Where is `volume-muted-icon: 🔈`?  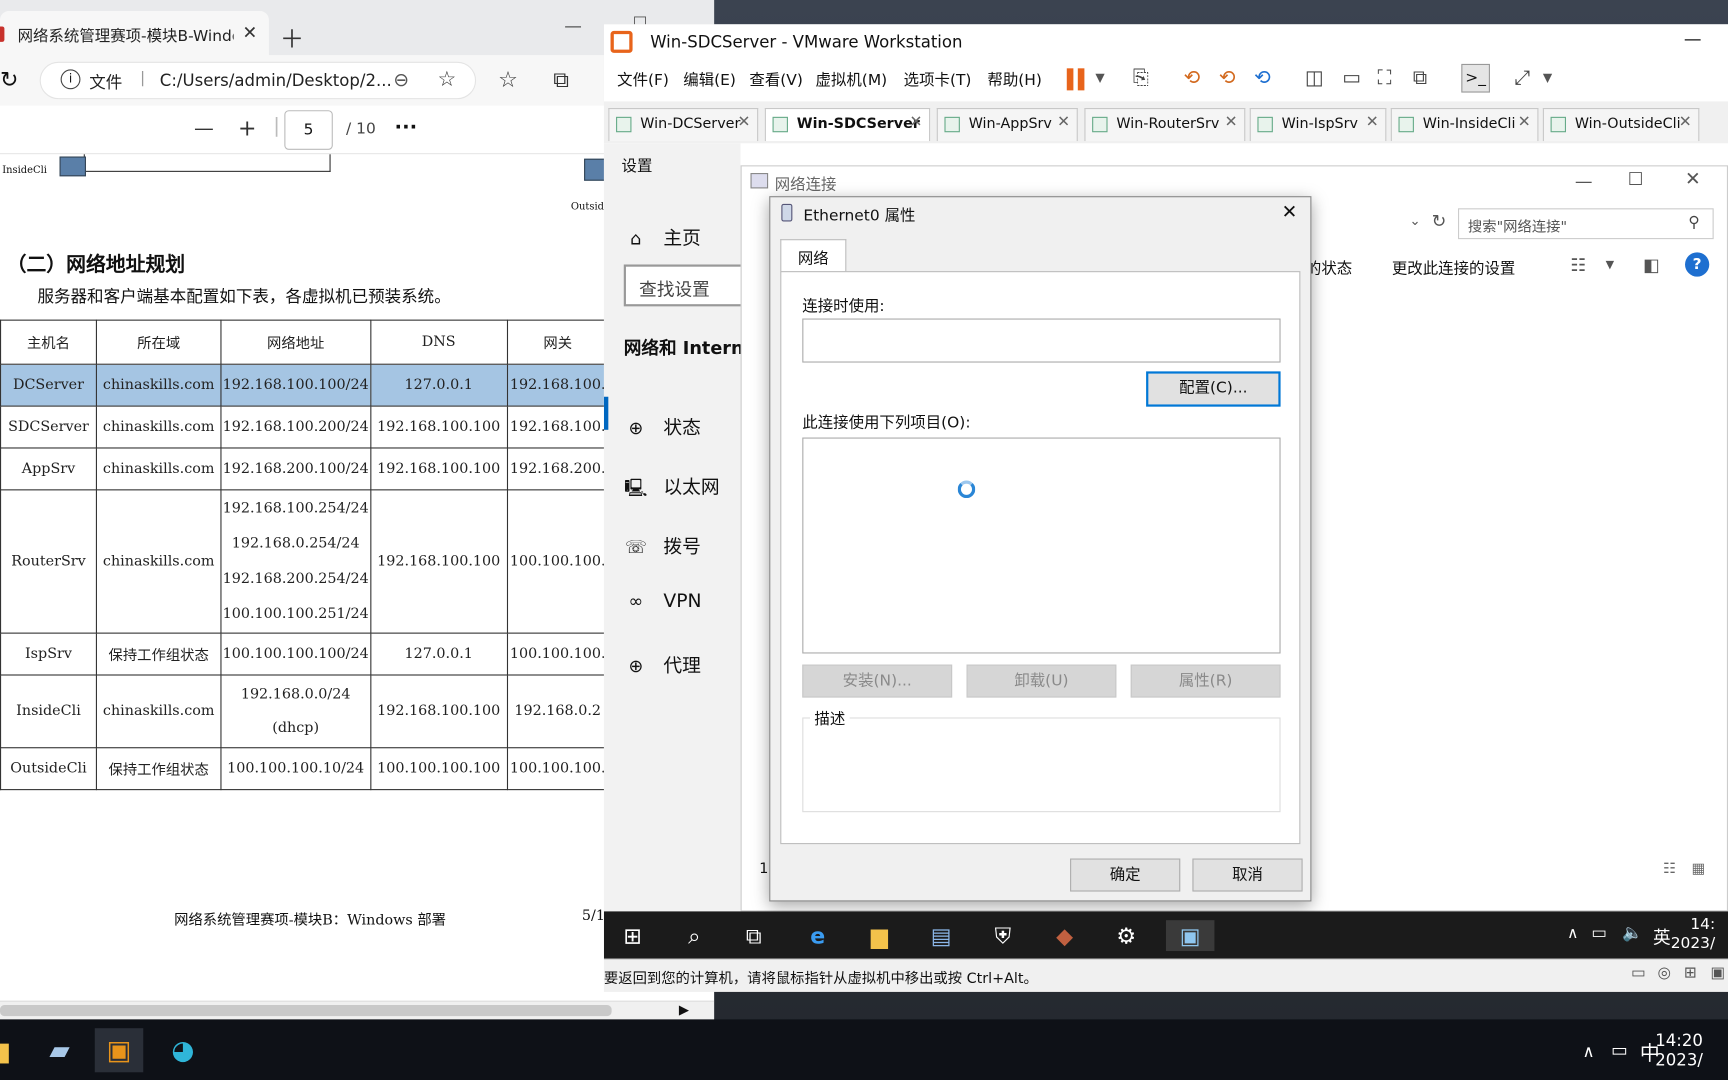 volume-muted-icon: 🔈 is located at coordinates (1632, 932).